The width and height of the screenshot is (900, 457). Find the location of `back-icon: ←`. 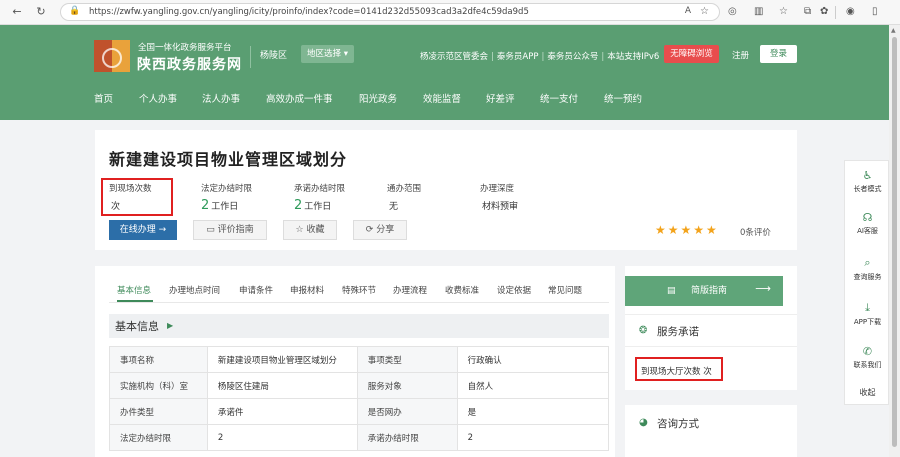

back-icon: ← is located at coordinates (17, 12).